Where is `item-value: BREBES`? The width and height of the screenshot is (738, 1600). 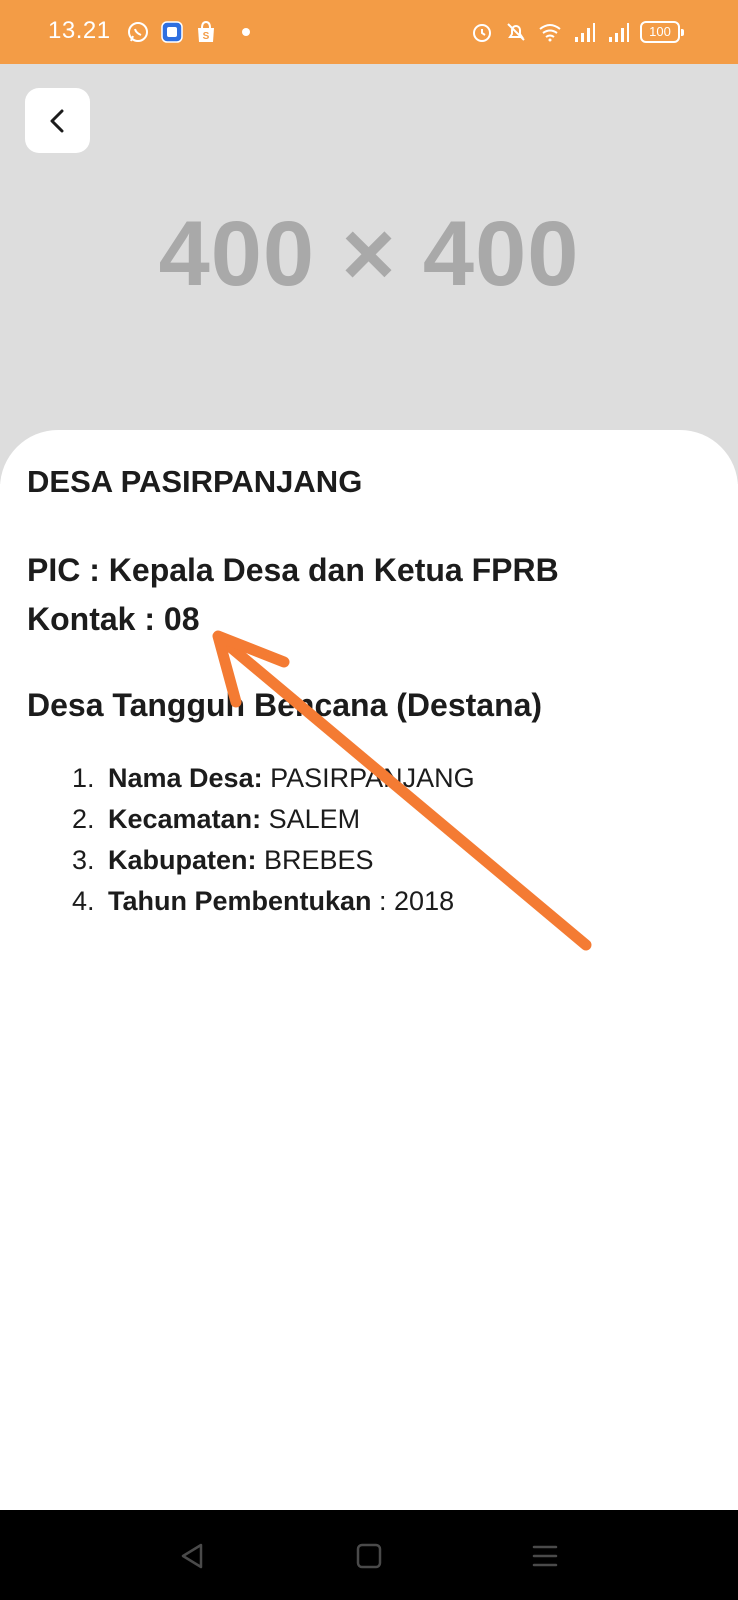 item-value: BREBES is located at coordinates (315, 860).